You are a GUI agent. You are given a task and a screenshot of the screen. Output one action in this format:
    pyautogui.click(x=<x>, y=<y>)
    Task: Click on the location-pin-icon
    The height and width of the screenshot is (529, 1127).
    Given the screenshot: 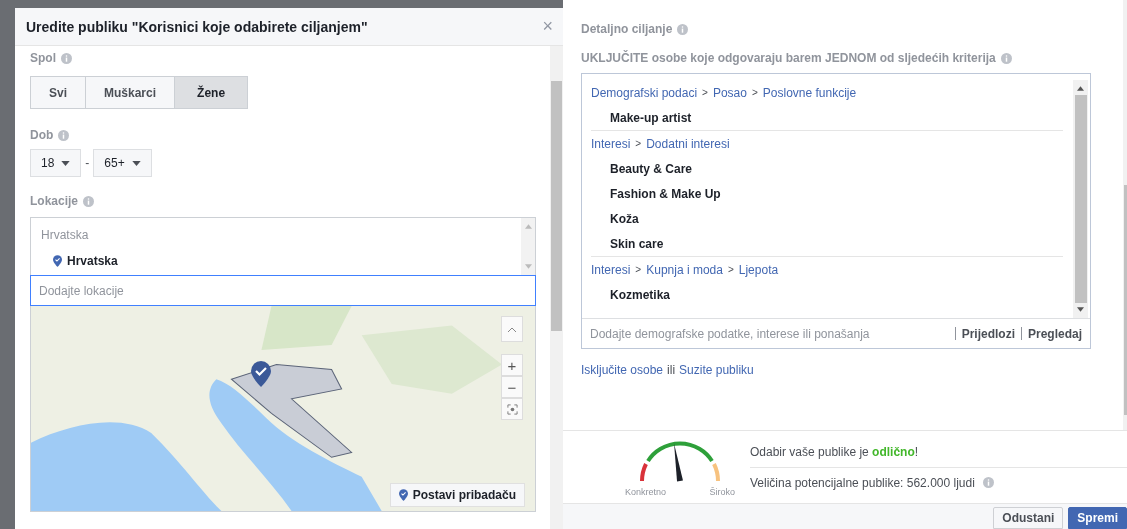 What is the action you would take?
    pyautogui.click(x=261, y=374)
    